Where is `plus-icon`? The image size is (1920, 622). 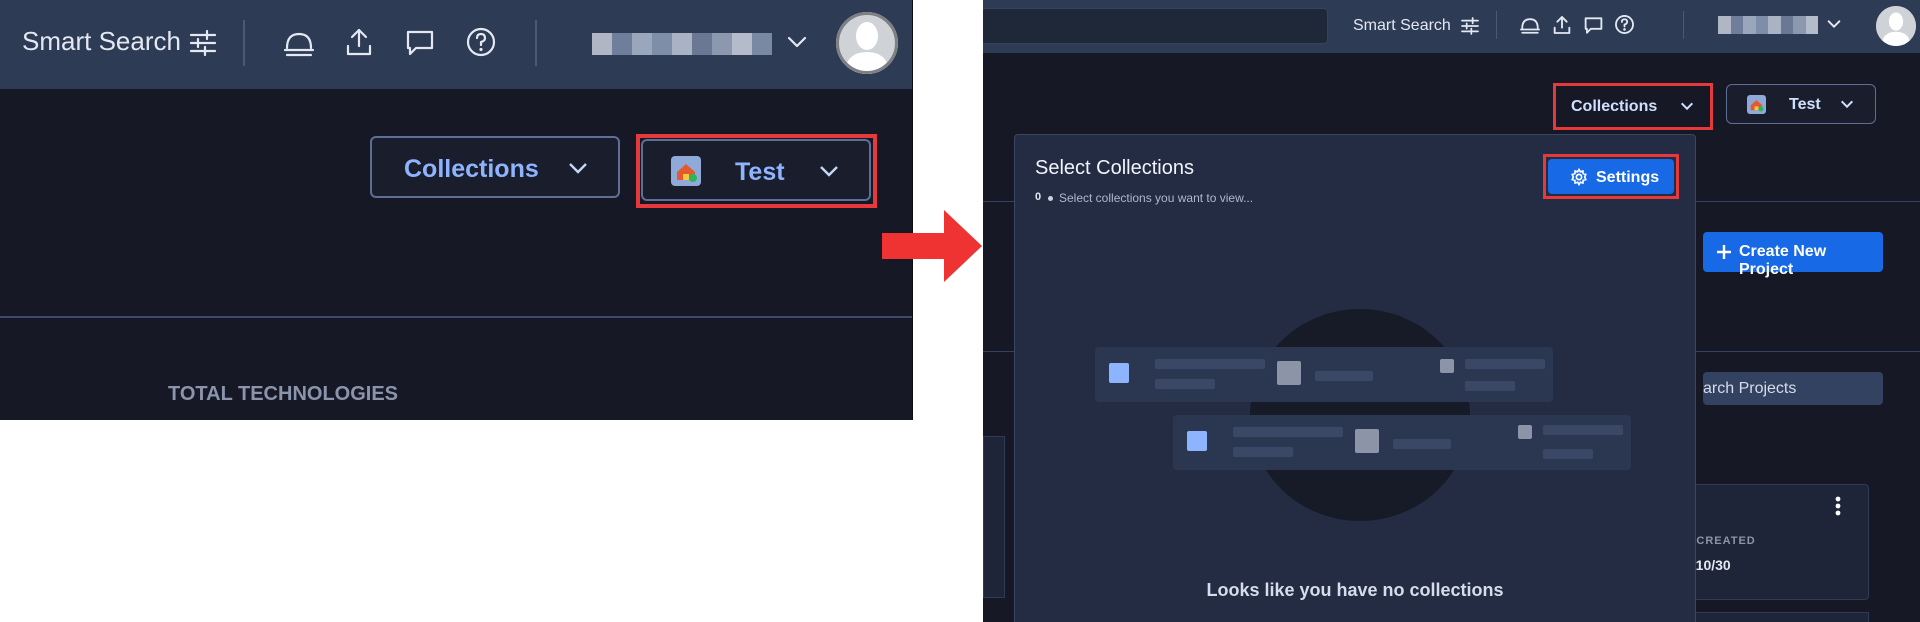
plus-icon is located at coordinates (1724, 252).